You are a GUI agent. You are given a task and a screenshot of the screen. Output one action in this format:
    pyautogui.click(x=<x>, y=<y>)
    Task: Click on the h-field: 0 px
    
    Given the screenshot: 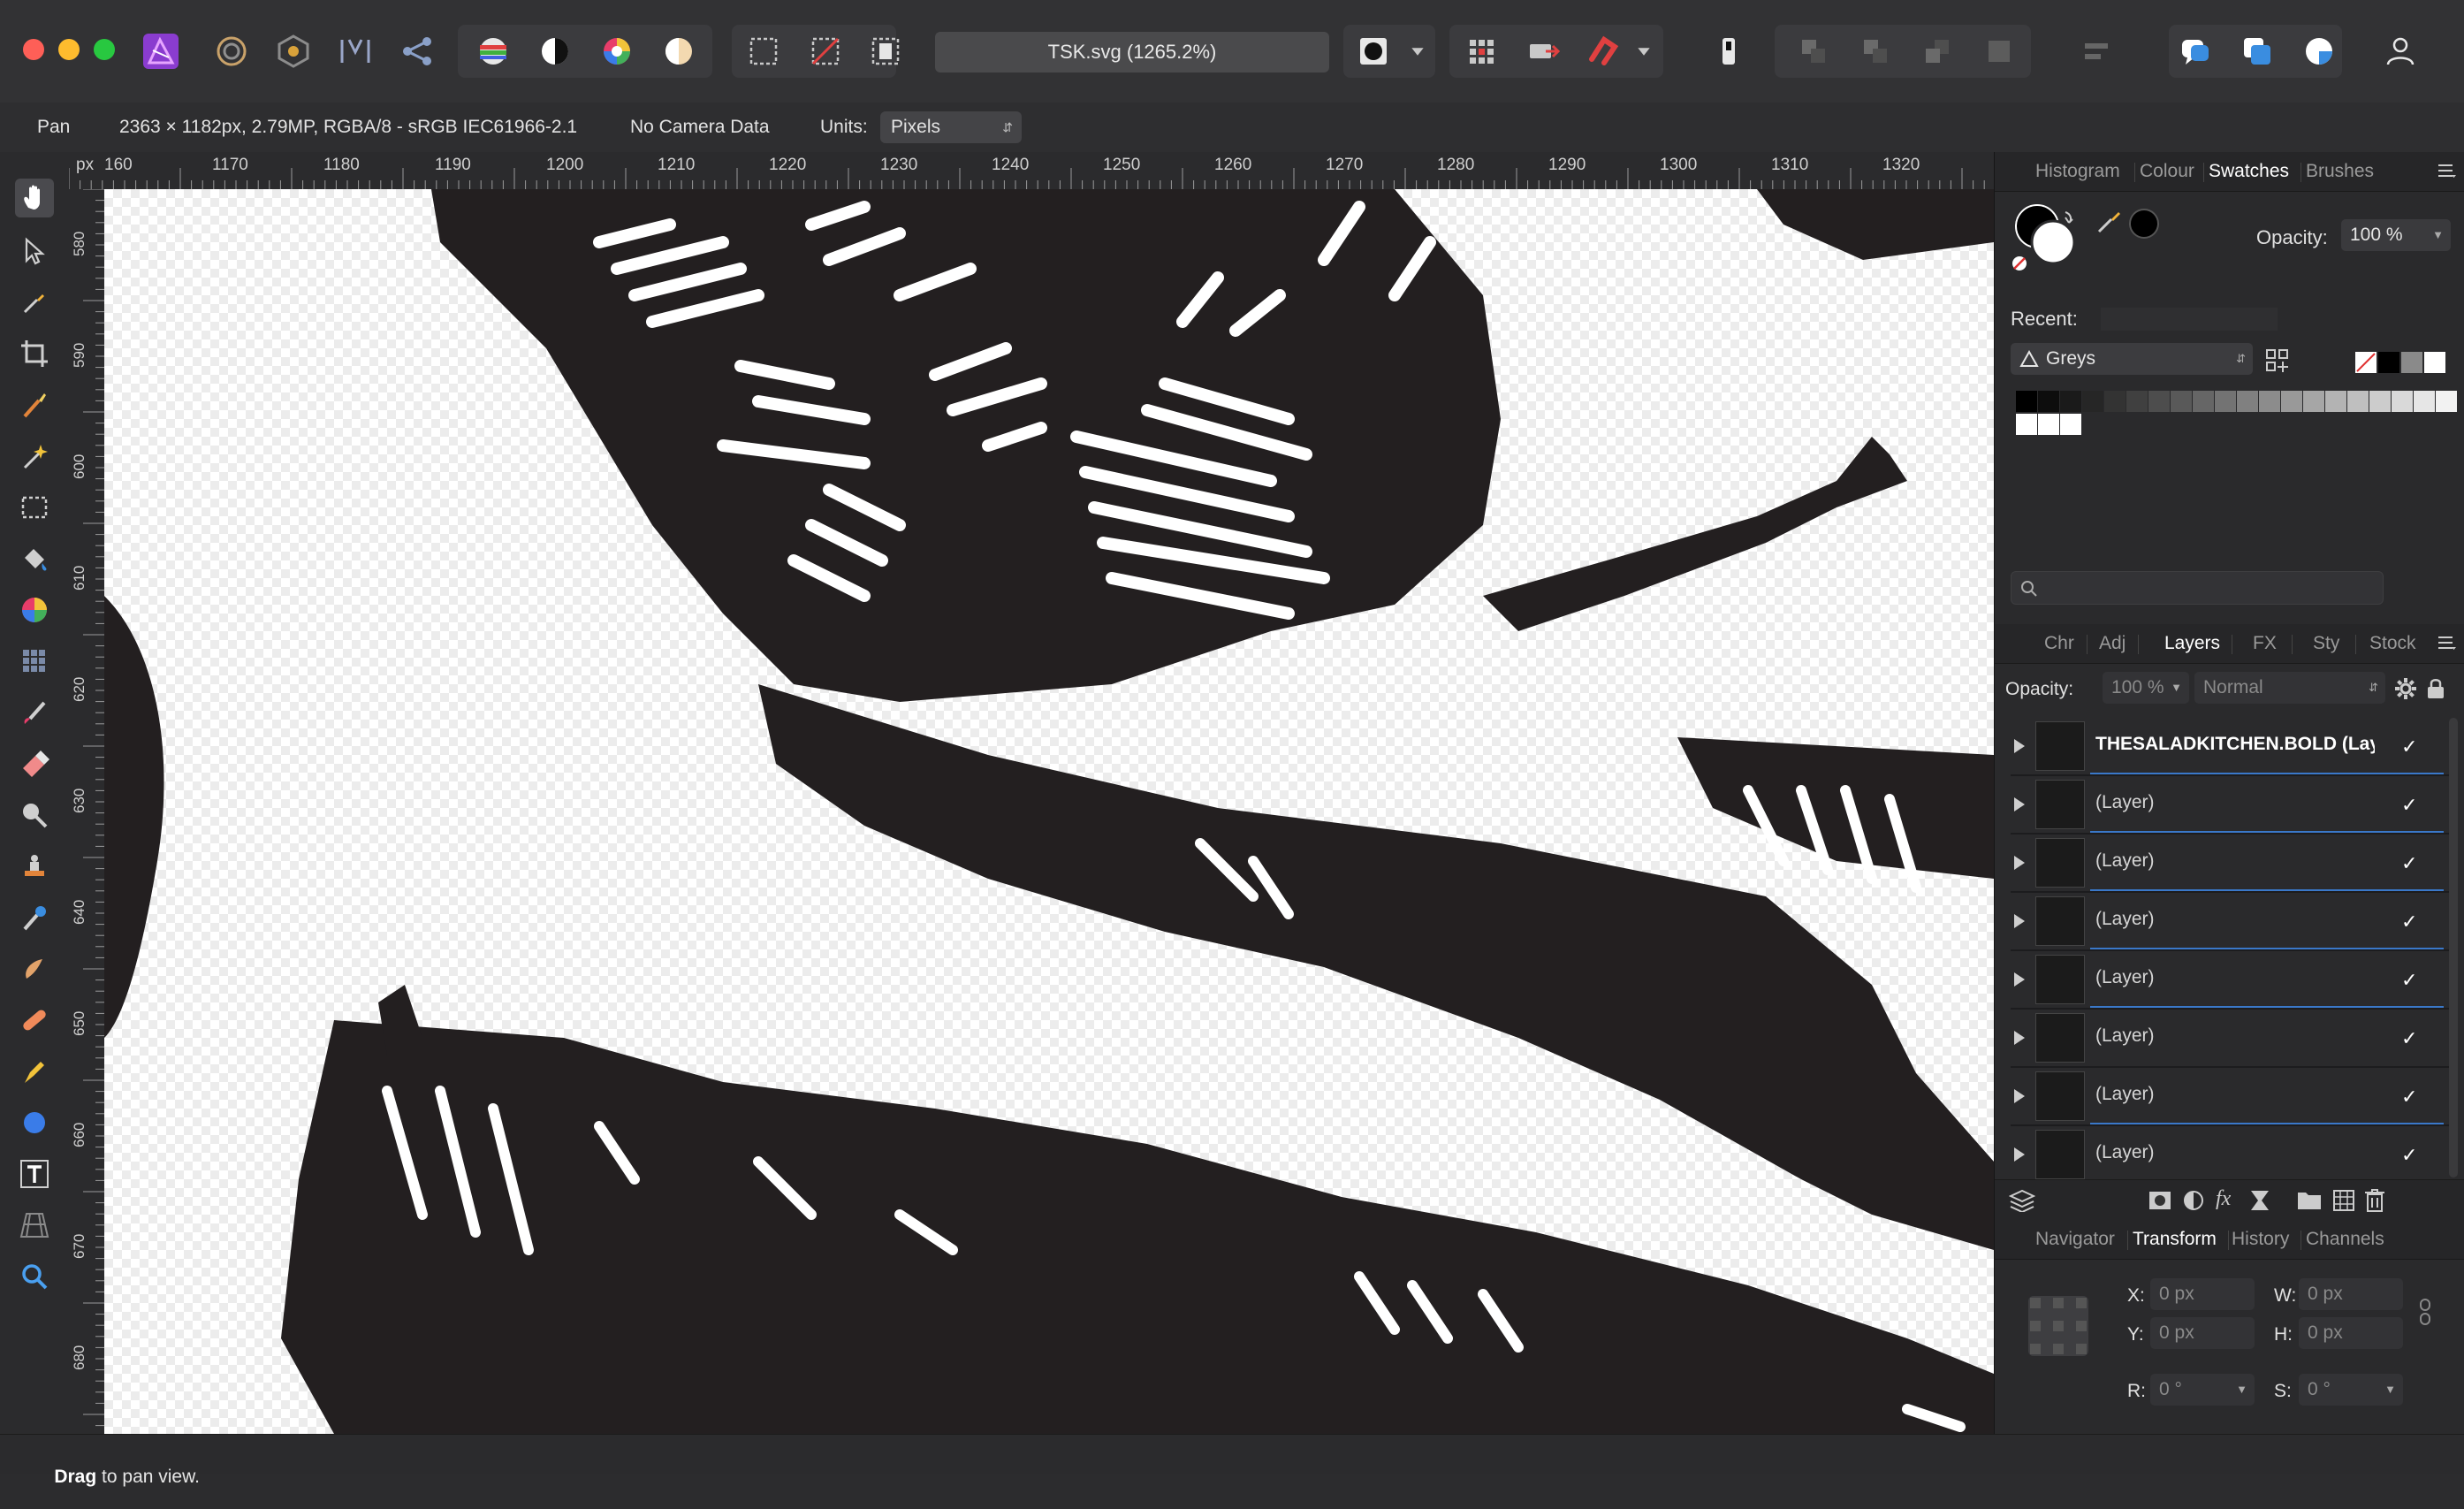 What is the action you would take?
    pyautogui.click(x=2351, y=1333)
    